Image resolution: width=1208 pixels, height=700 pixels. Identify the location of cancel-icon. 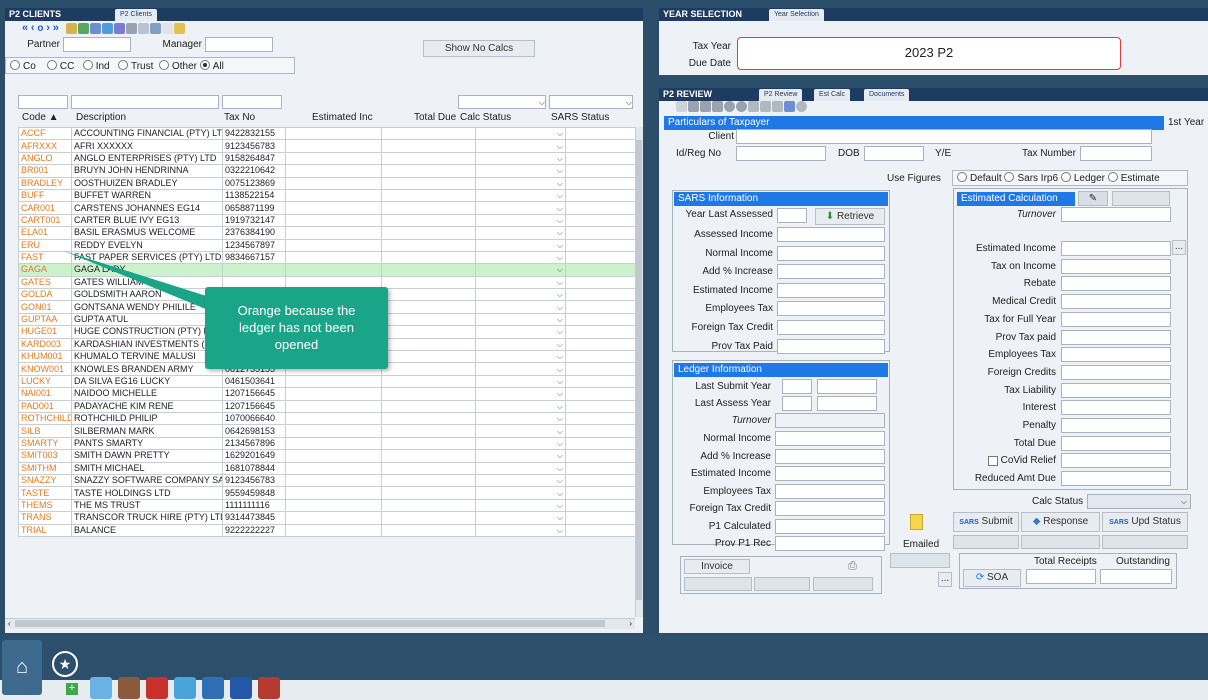
(705, 106).